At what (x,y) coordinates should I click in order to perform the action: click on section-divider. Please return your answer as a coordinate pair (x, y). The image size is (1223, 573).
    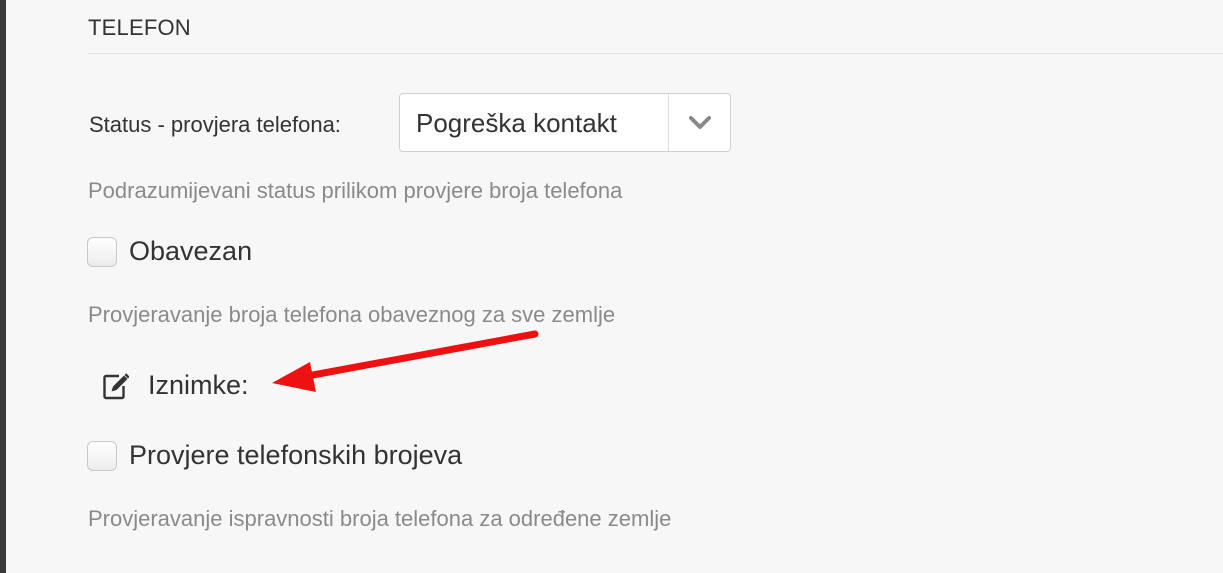
    Looking at the image, I should click on (655, 53).